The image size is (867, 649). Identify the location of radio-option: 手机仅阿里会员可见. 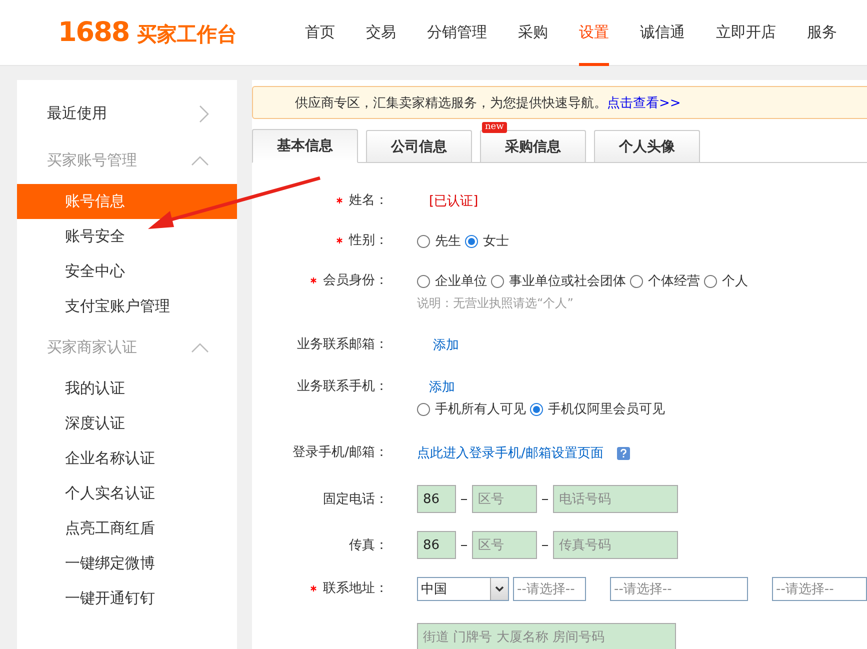
(597, 409).